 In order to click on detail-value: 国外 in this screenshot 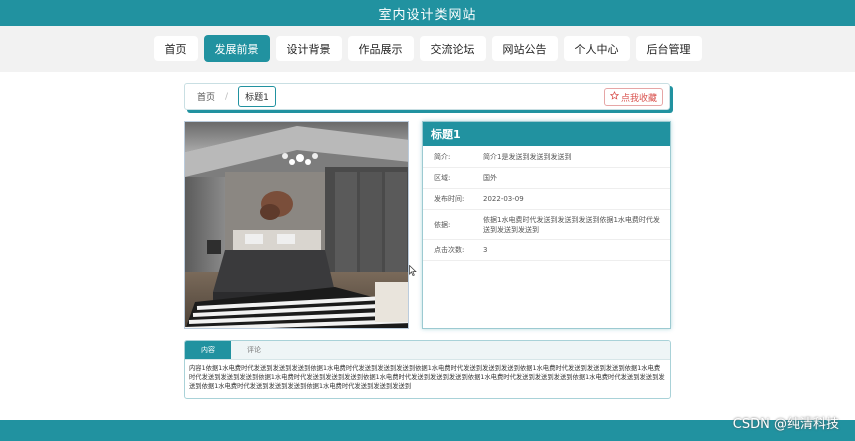, I will do `click(490, 178)`.